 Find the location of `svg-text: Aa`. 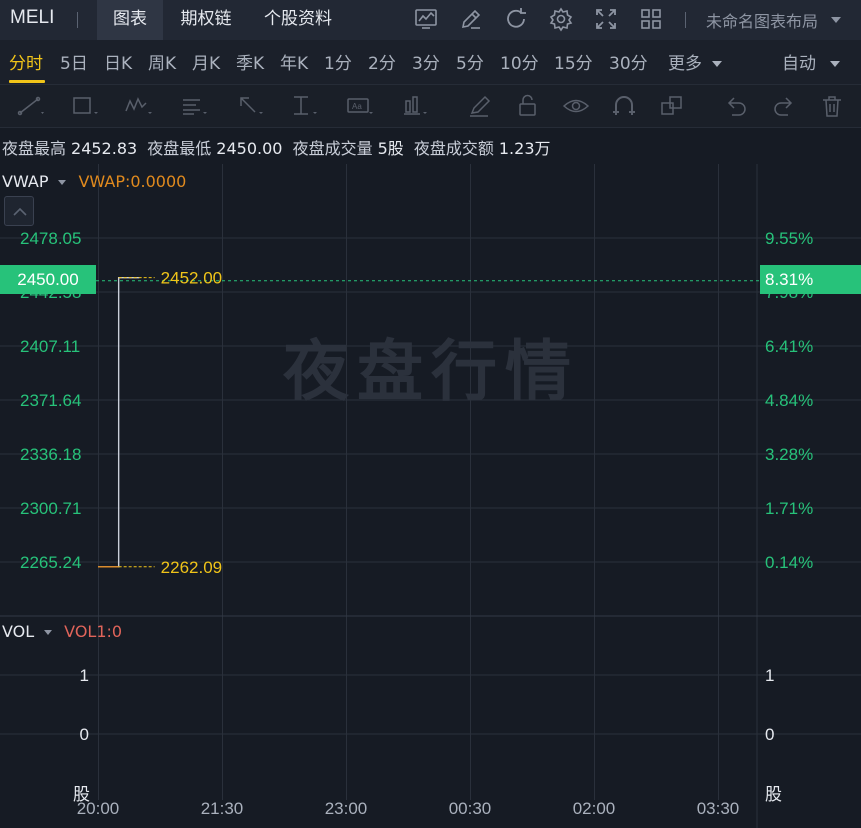

svg-text: Aa is located at coordinates (357, 106).